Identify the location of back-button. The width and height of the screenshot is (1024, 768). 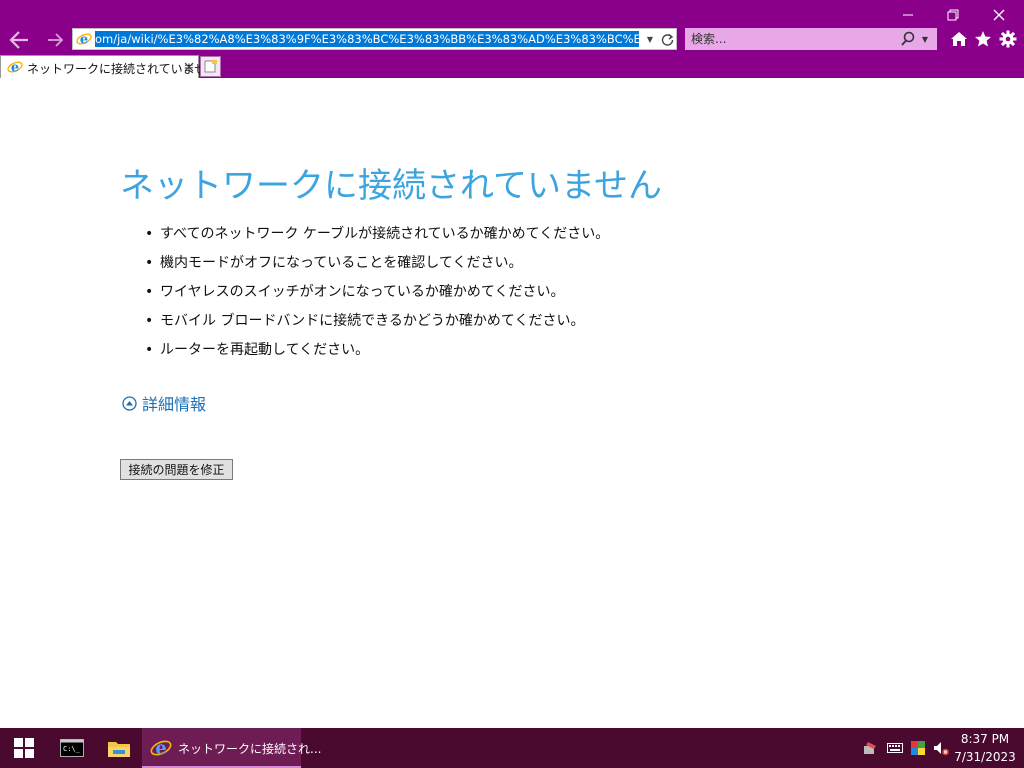
(19, 40).